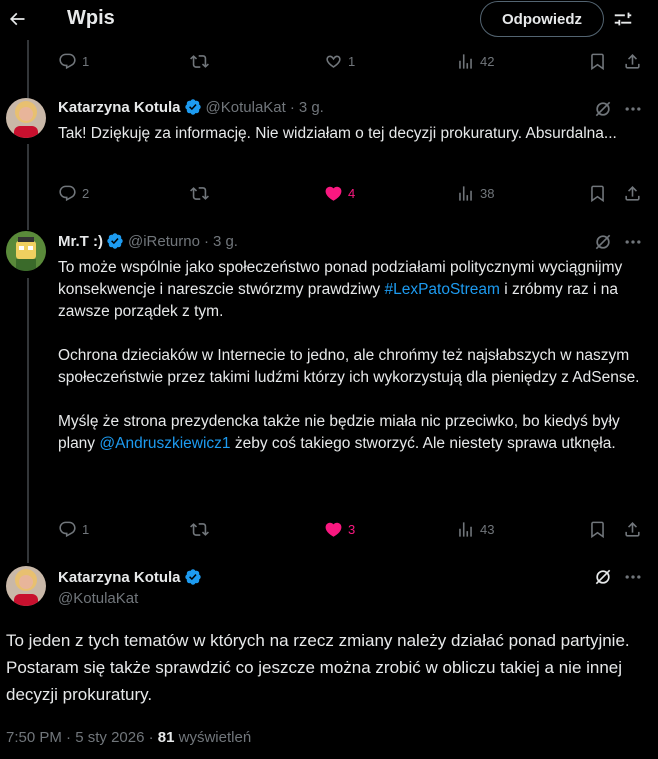 Image resolution: width=658 pixels, height=759 pixels. I want to click on like-count: 4, so click(352, 193).